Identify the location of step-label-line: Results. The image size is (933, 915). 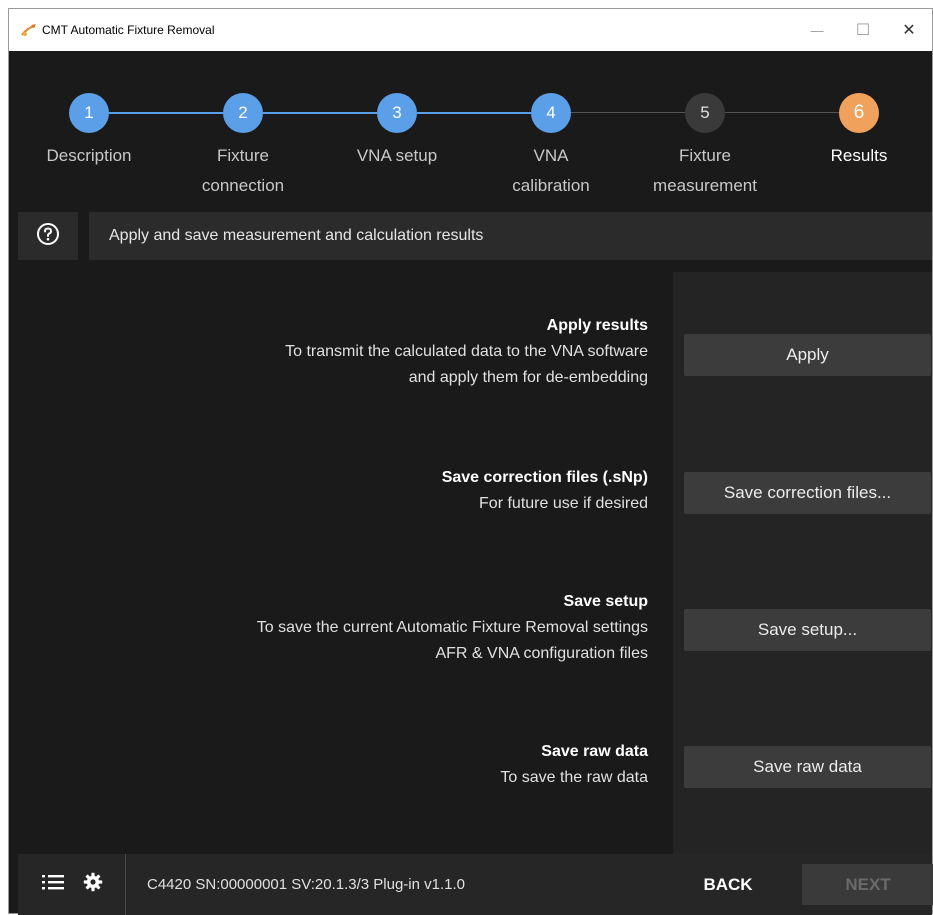
(859, 155).